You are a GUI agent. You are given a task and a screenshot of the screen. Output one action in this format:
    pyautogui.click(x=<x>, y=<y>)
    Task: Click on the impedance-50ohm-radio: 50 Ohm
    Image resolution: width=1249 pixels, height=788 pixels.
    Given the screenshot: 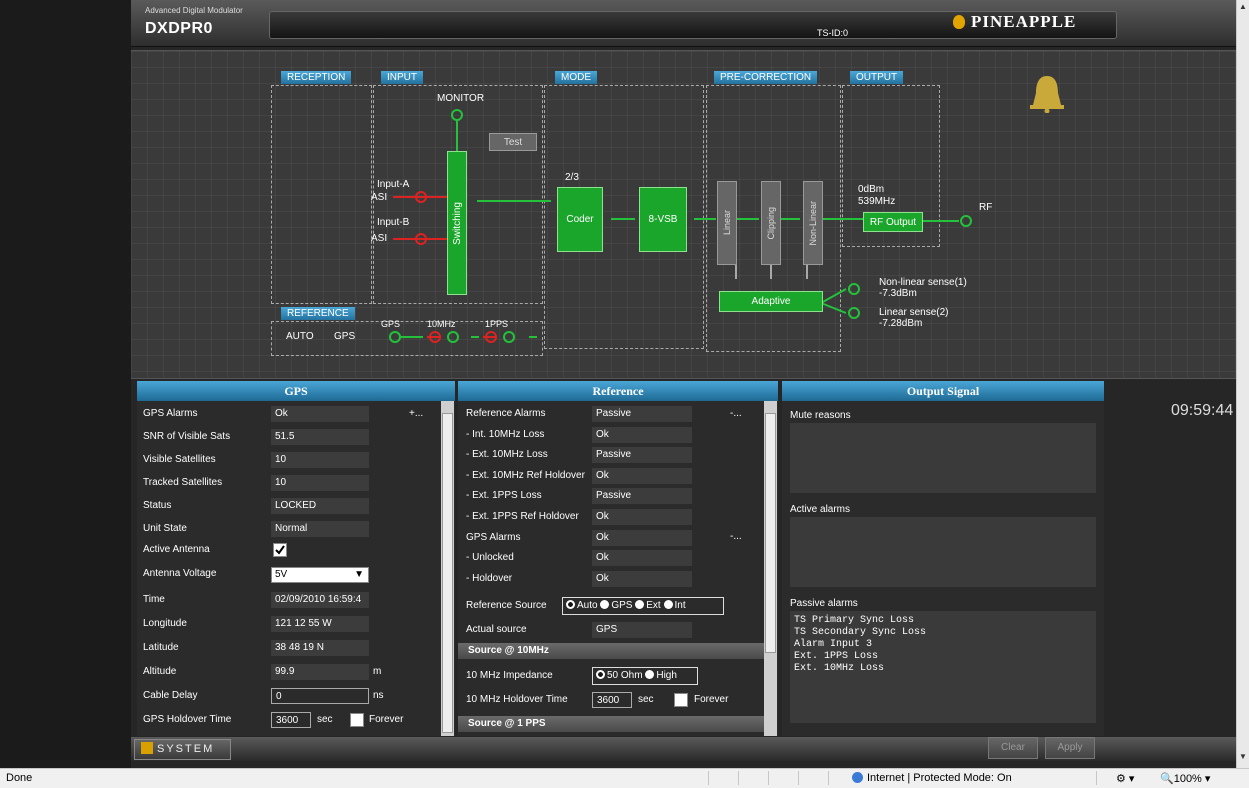 What is the action you would take?
    pyautogui.click(x=619, y=675)
    